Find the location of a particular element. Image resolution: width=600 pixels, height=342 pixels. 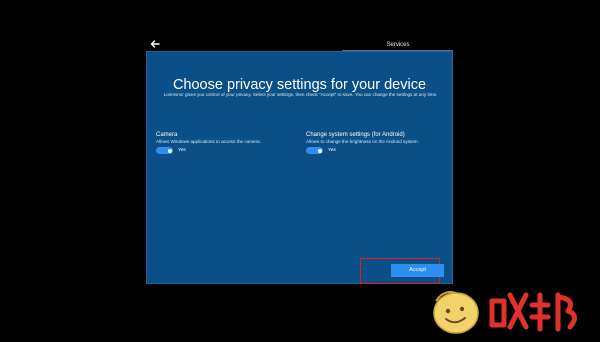

system-settings-toggle is located at coordinates (314, 150).